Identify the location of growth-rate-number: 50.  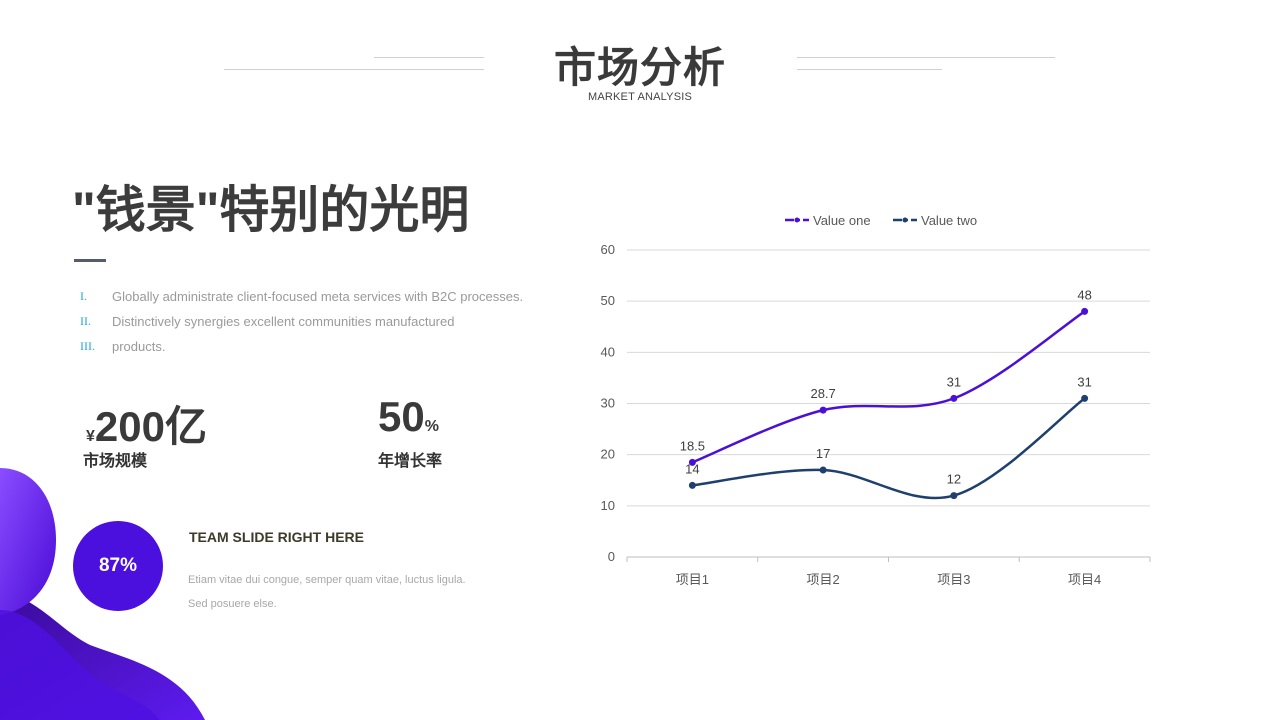
(401, 416).